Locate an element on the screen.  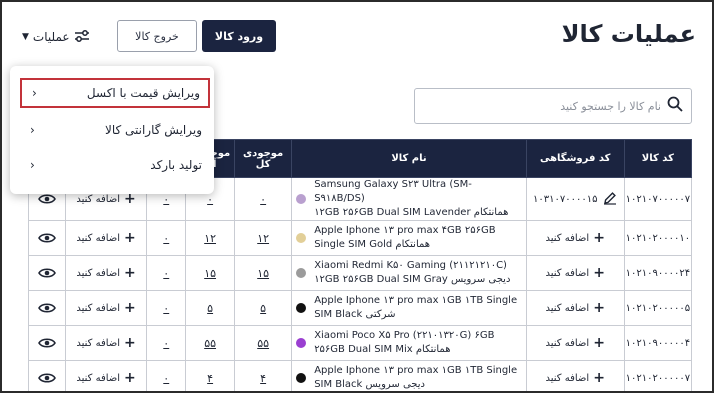
code-cell: ۱۰۲۱۰۲۰۰۰۰۱۰ is located at coordinates (658, 238).